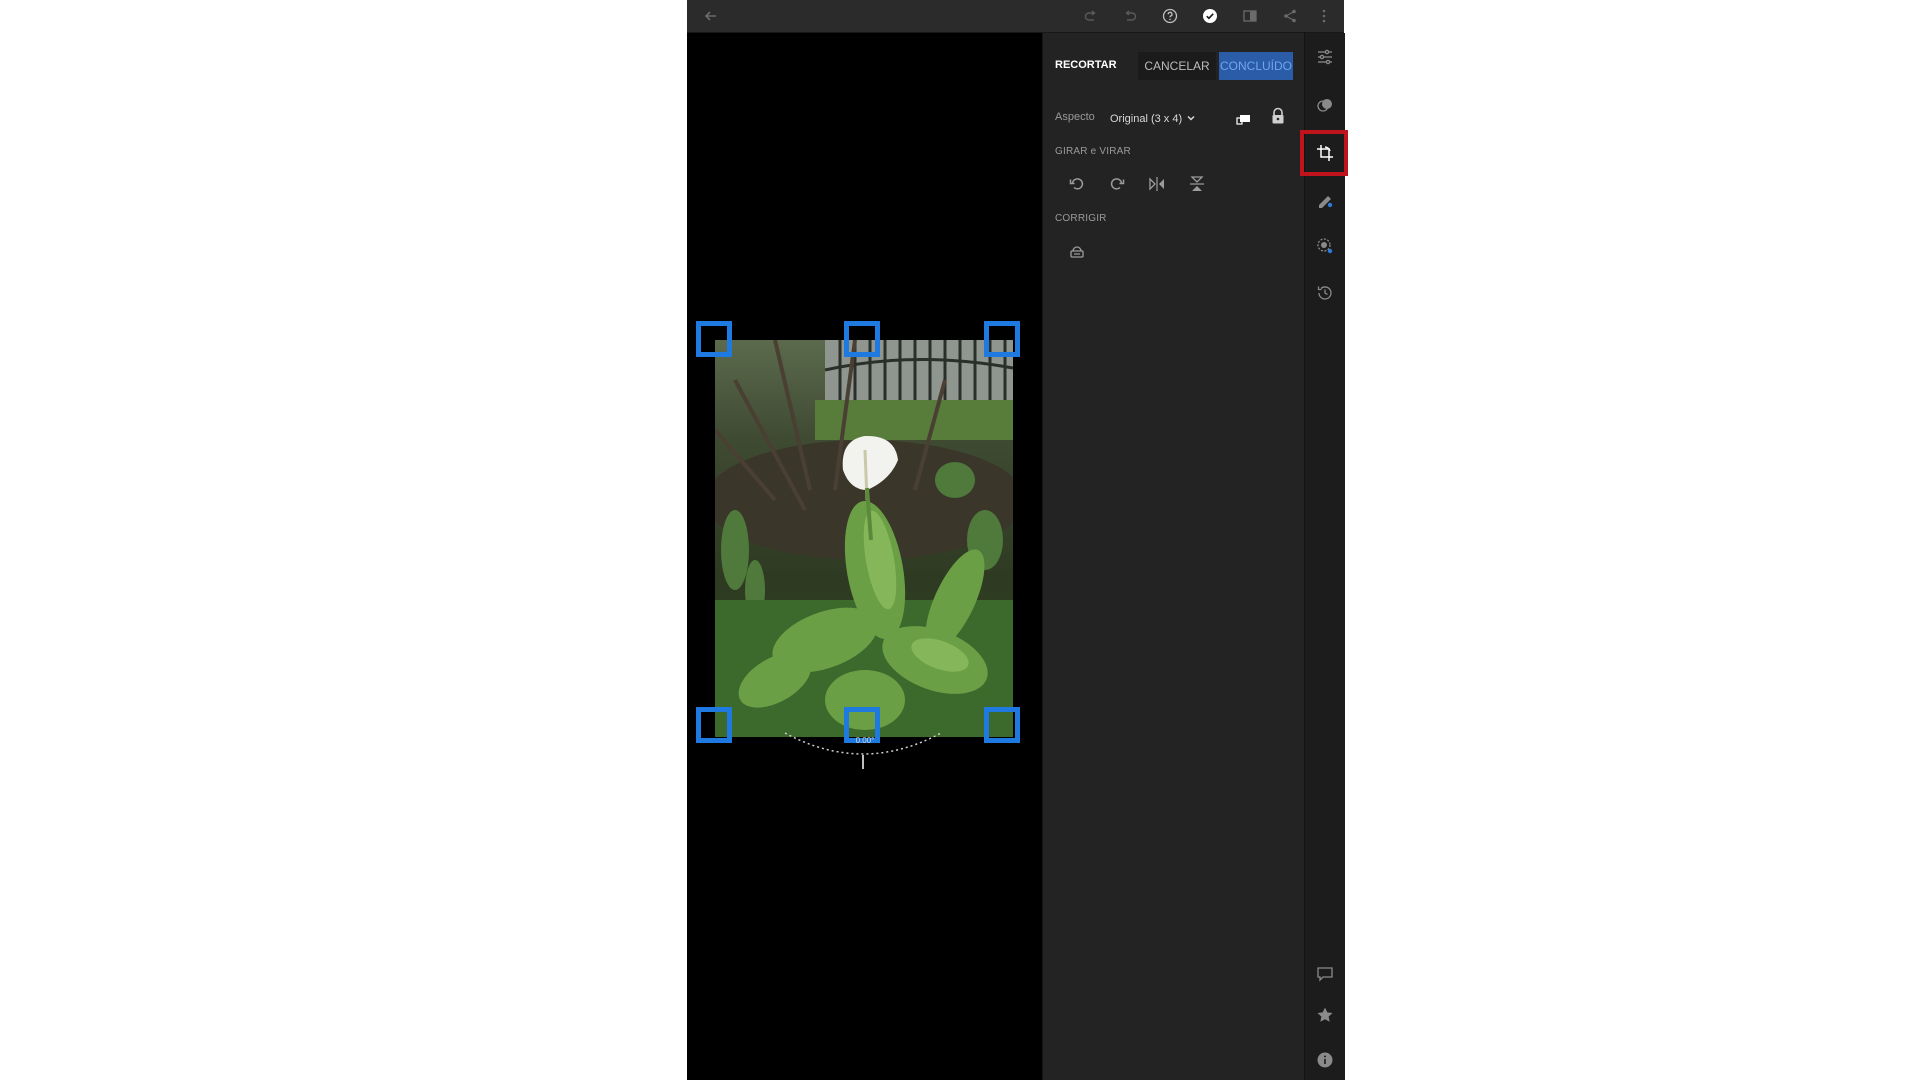 Image resolution: width=1920 pixels, height=1080 pixels. I want to click on aspect-value: Original (3 x 4), so click(1146, 119).